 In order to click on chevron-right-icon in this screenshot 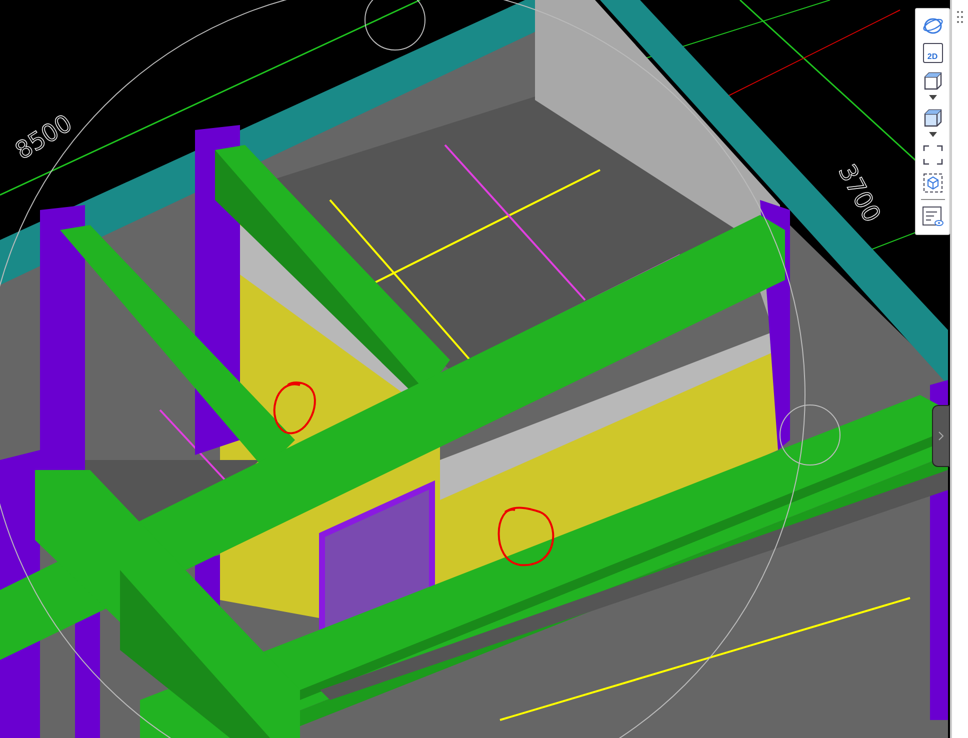, I will do `click(941, 436)`.